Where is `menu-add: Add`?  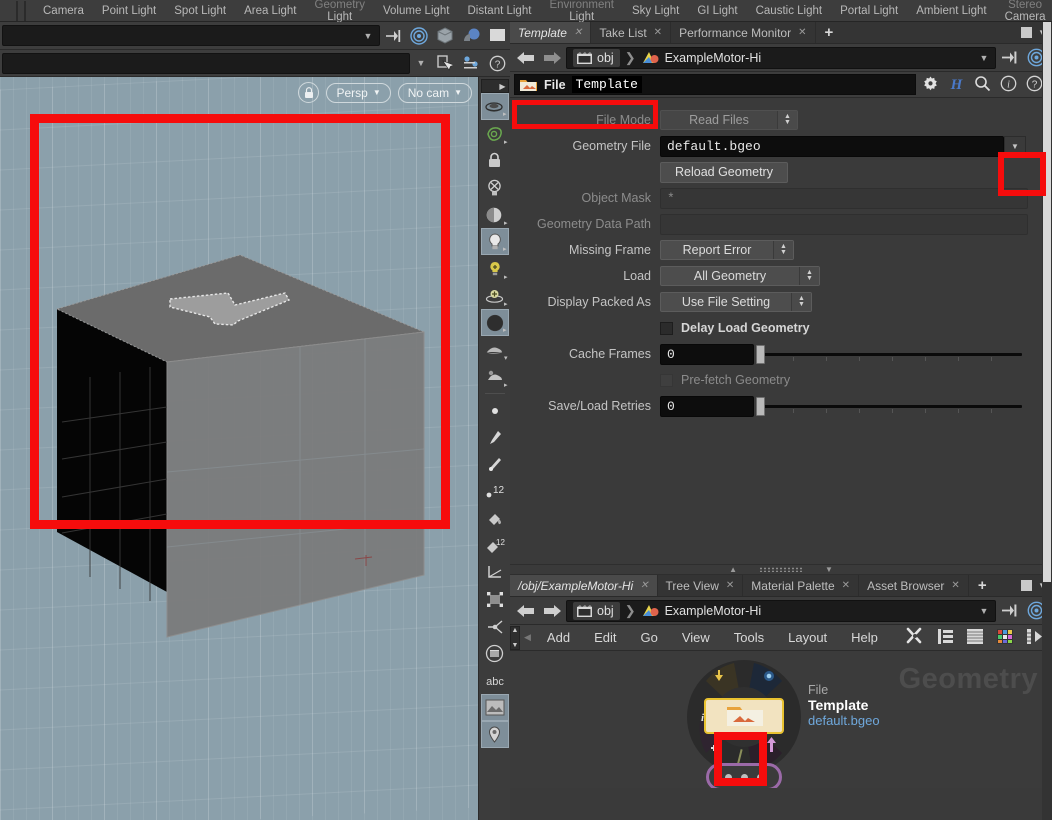 menu-add: Add is located at coordinates (558, 637).